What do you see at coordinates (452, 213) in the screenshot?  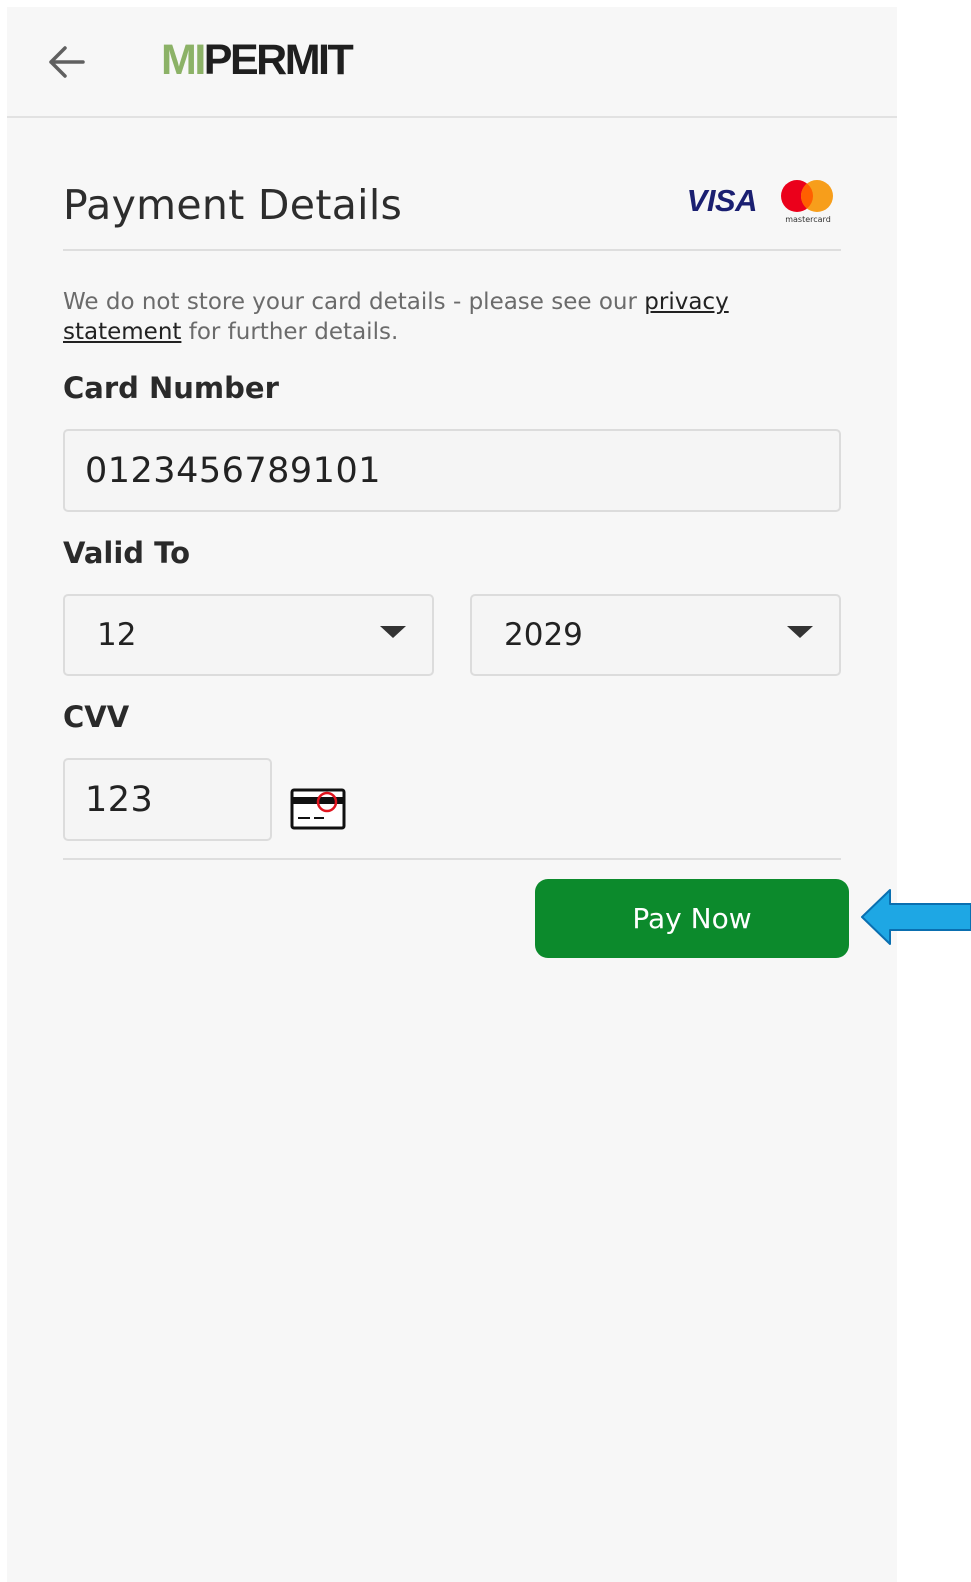 I see `payment-title-row: Payment Details VISA mastercard` at bounding box center [452, 213].